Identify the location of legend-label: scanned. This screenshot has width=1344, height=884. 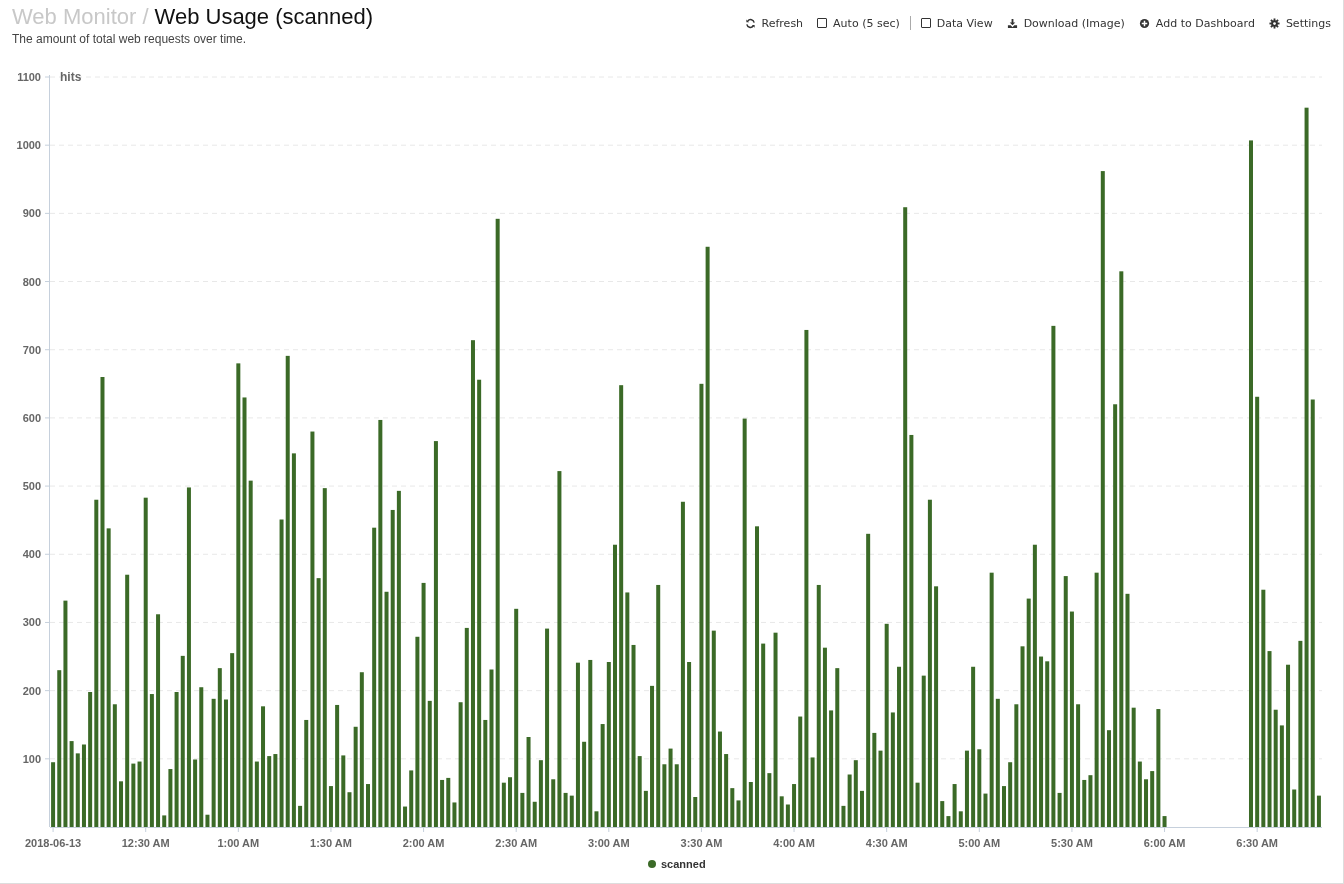
(683, 864).